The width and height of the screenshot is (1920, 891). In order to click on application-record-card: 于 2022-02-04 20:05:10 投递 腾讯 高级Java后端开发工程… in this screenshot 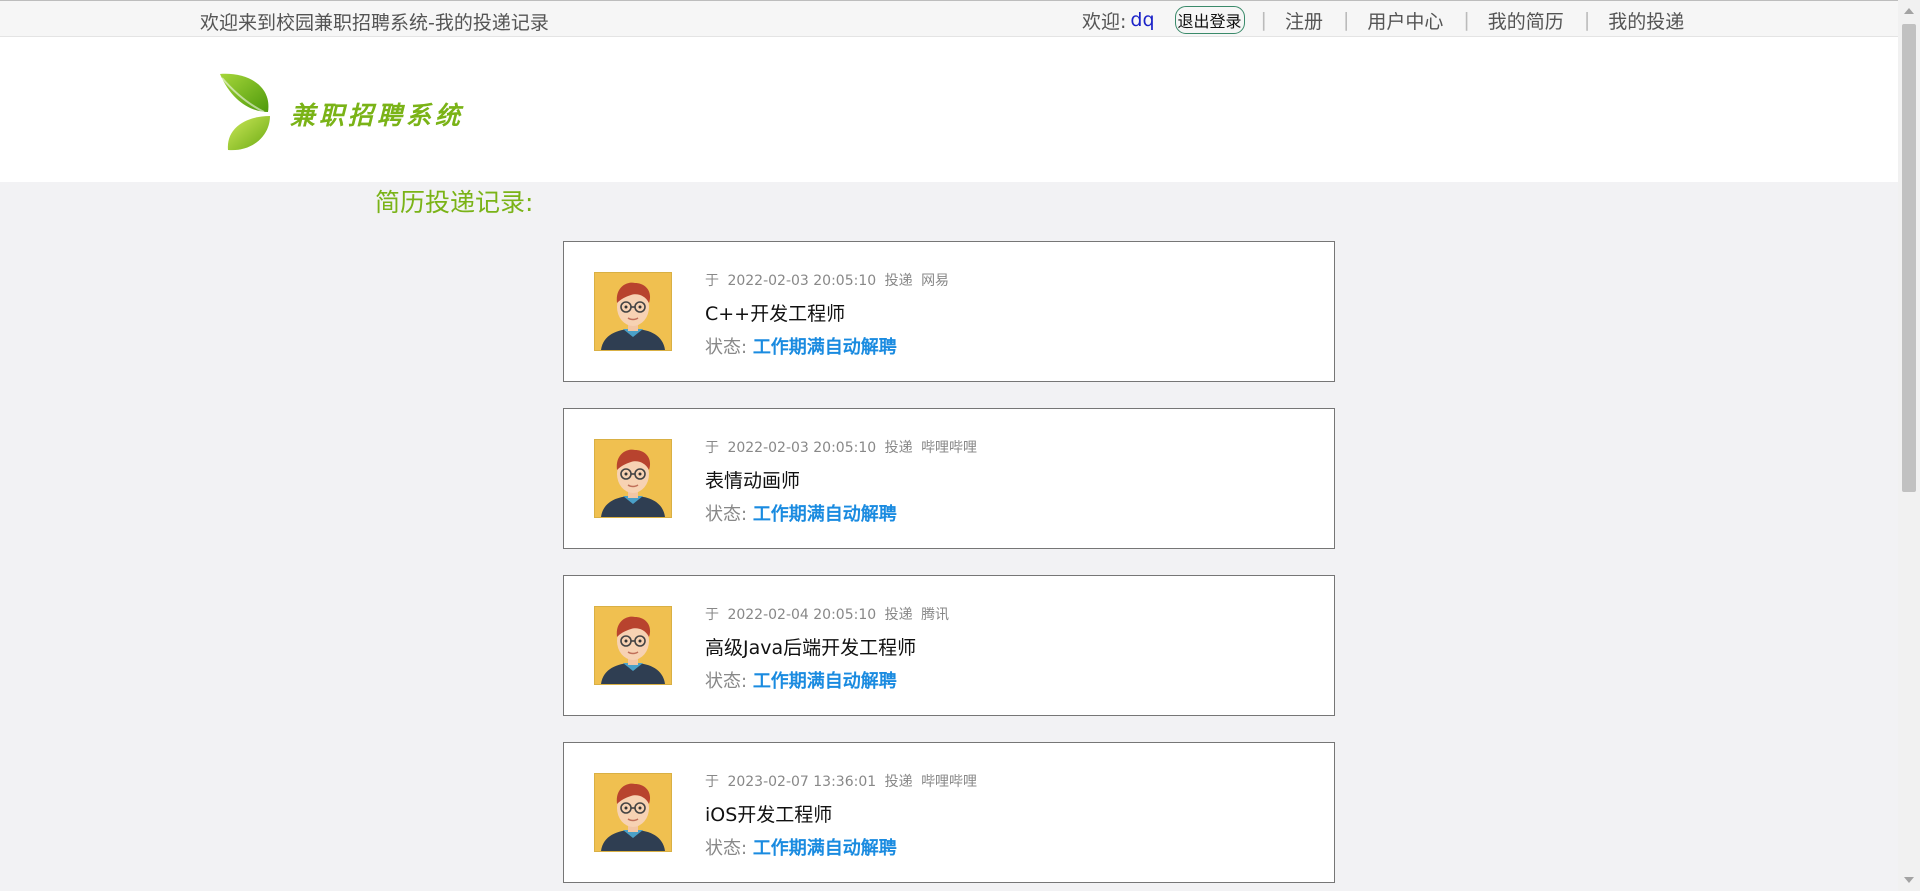, I will do `click(949, 645)`.